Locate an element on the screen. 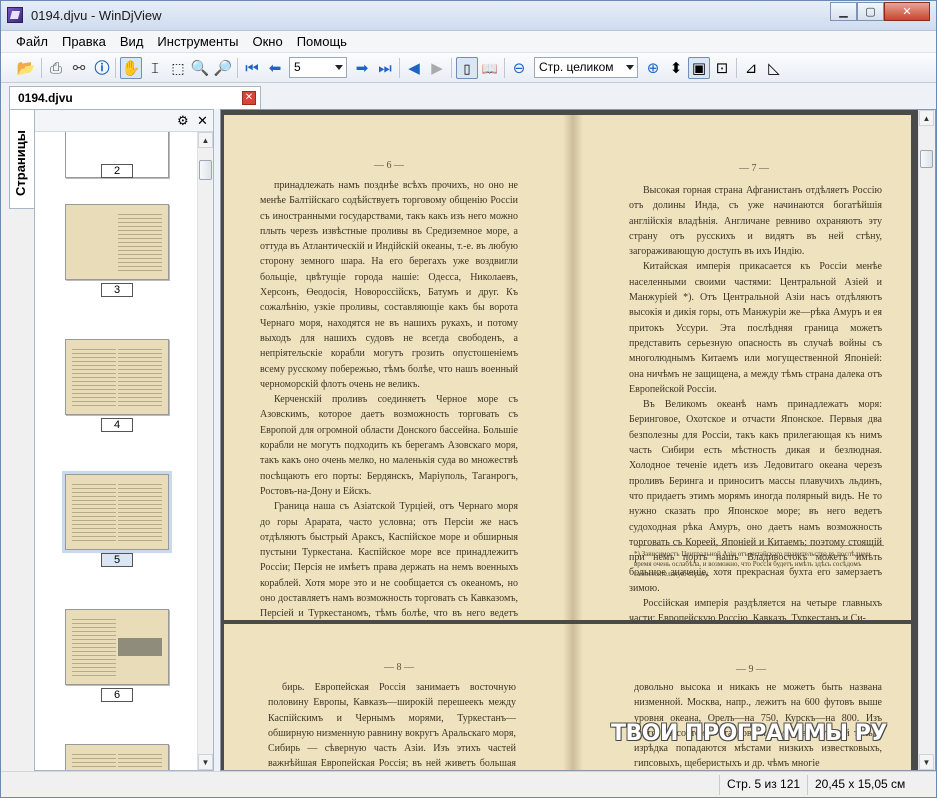 This screenshot has height=798, width=937. forward-icon: ▶ is located at coordinates (437, 68).